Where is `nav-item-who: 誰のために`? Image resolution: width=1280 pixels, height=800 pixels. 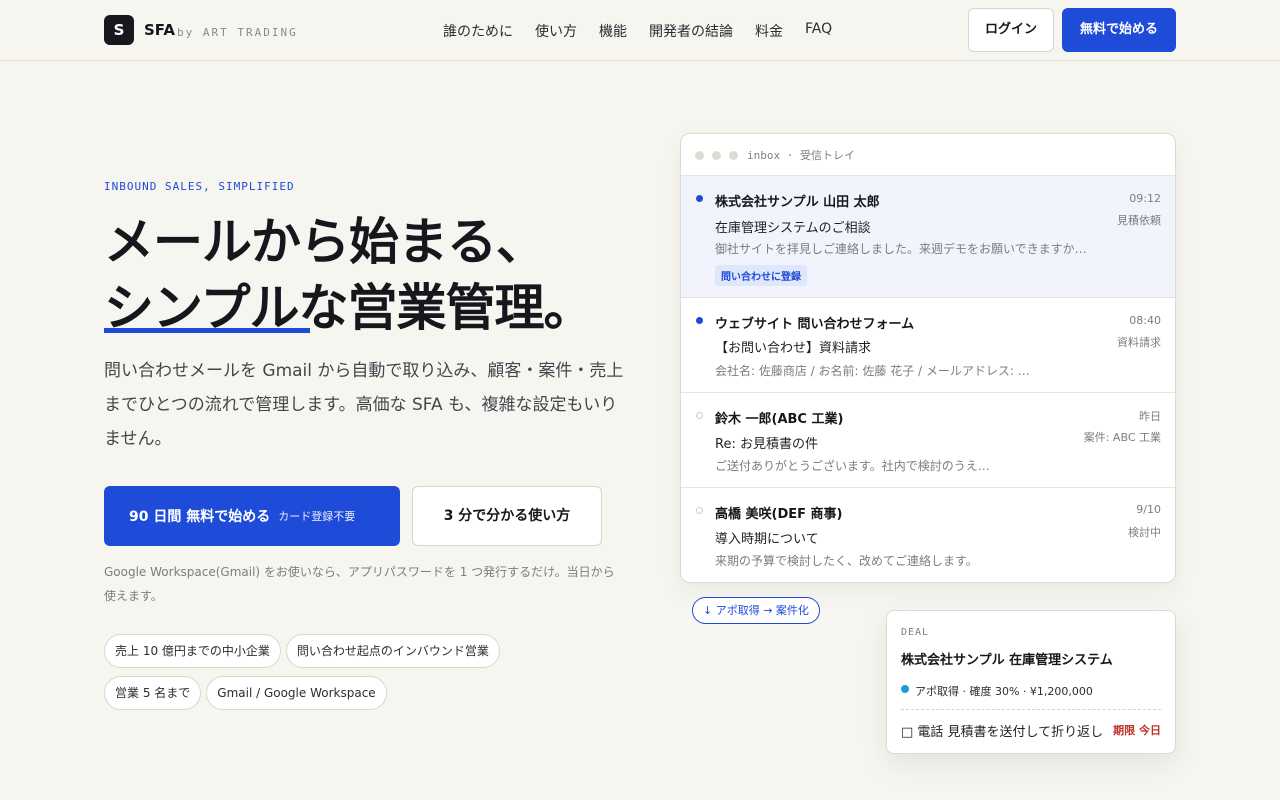 nav-item-who: 誰のために is located at coordinates (478, 31).